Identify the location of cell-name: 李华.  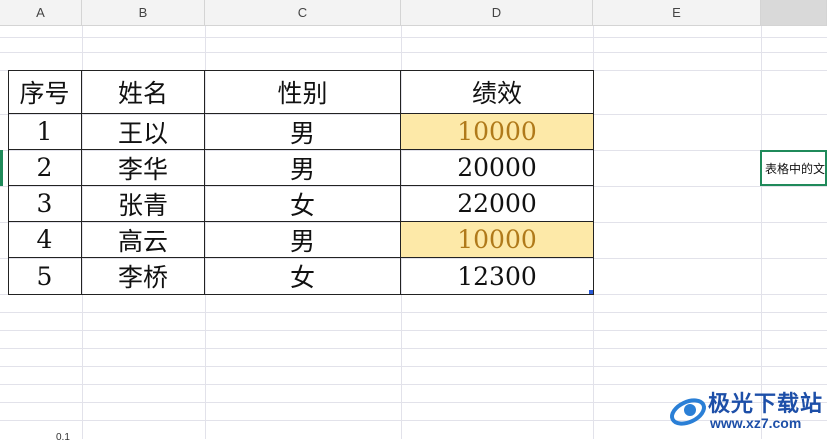
(143, 168).